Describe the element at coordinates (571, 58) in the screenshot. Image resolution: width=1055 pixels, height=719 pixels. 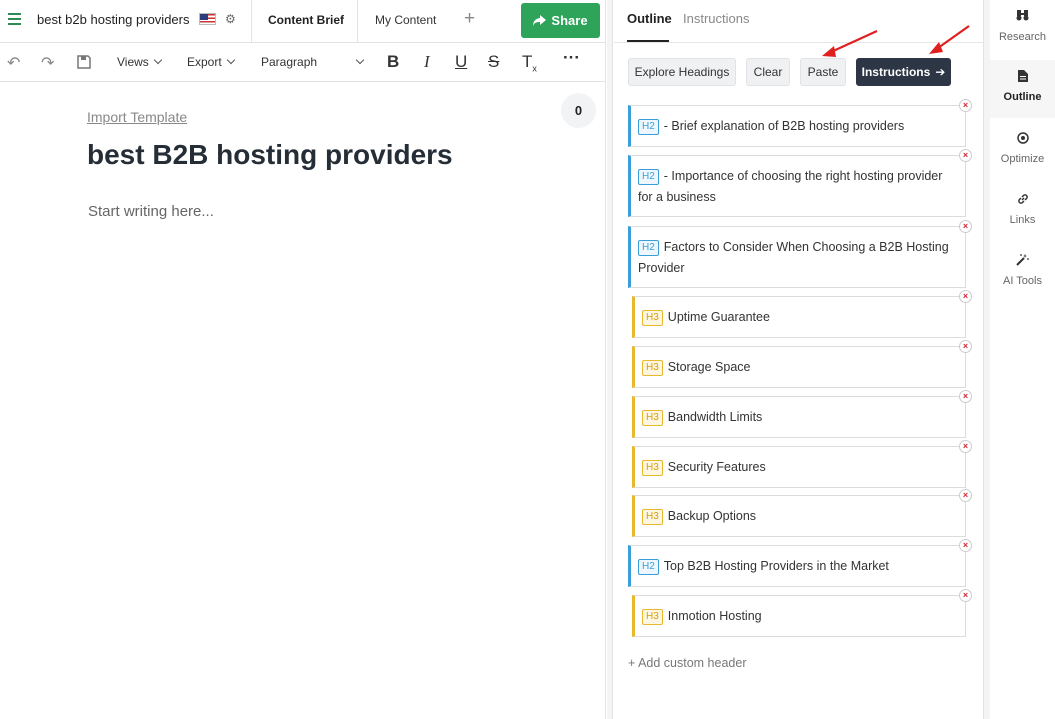
I see `more-options-icon: ···` at that location.